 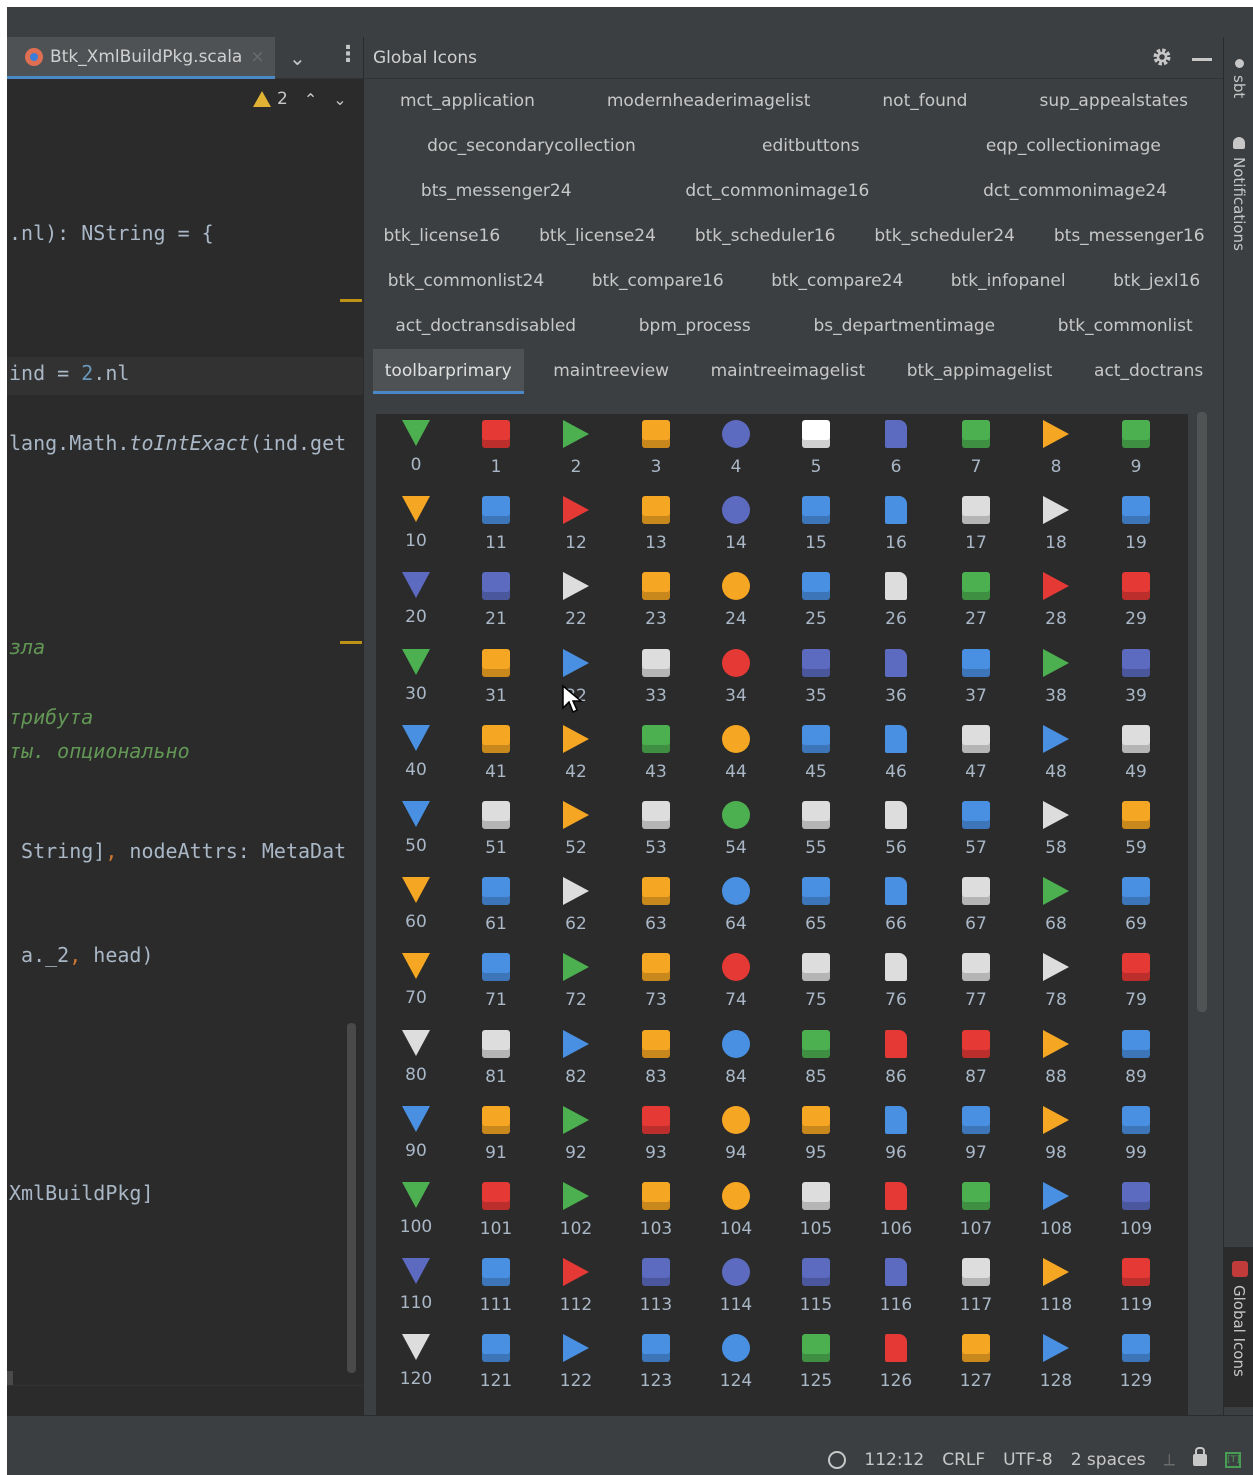 What do you see at coordinates (416, 452) in the screenshot?
I see `icon-cell: 0` at bounding box center [416, 452].